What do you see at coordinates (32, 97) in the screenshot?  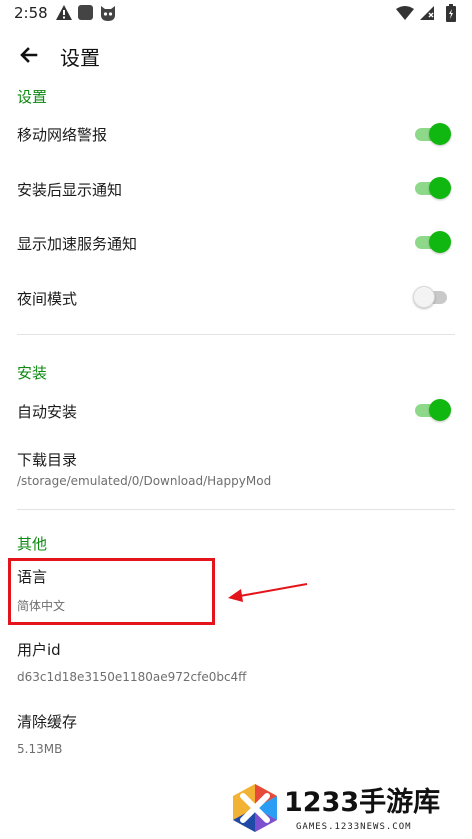 I see `section-header-settings: 设置` at bounding box center [32, 97].